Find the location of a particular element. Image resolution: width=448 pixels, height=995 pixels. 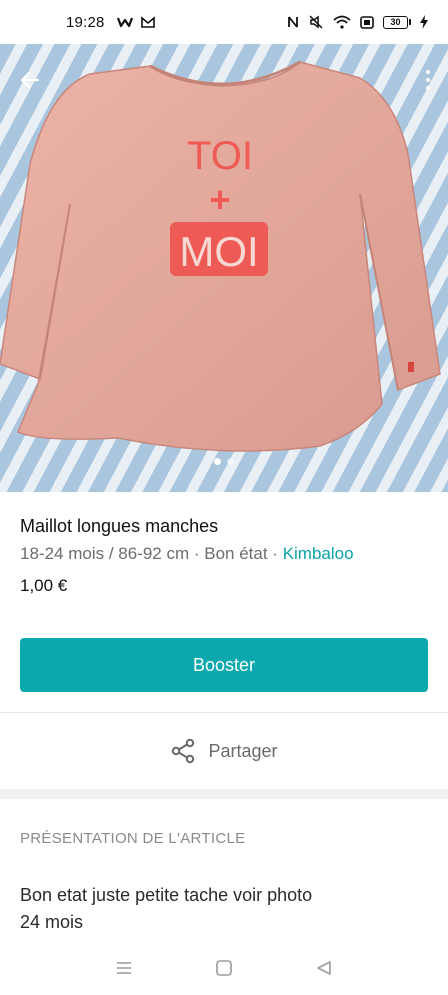

mail-icon is located at coordinates (147, 22).